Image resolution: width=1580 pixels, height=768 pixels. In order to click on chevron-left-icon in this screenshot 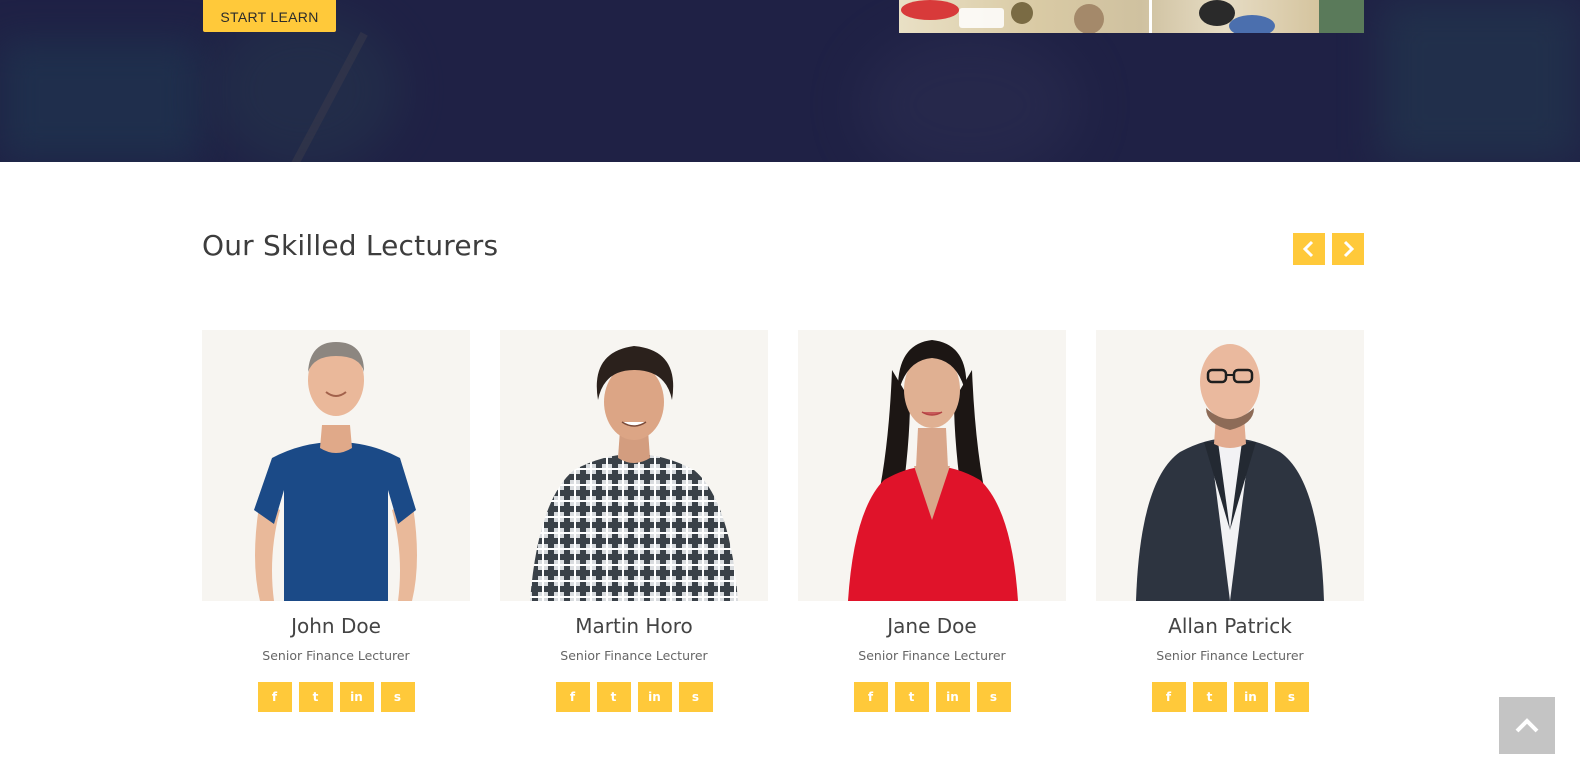, I will do `click(1308, 249)`.